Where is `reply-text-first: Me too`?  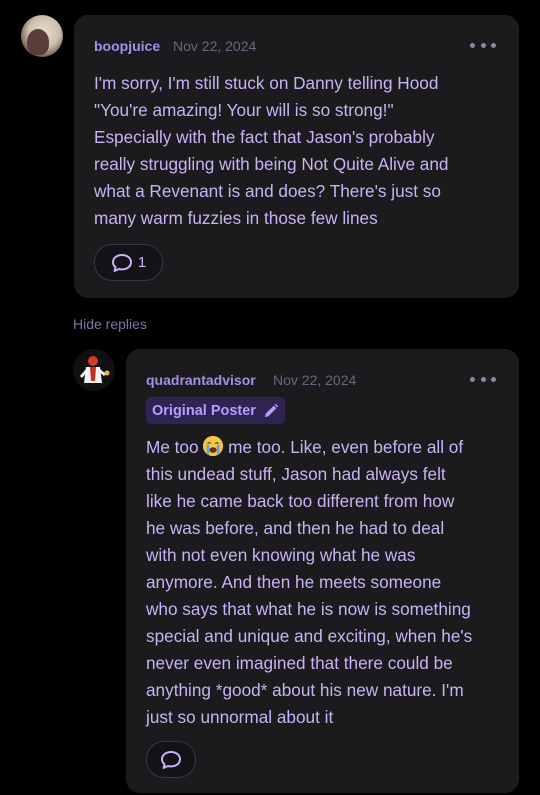 reply-text-first: Me too is located at coordinates (172, 447).